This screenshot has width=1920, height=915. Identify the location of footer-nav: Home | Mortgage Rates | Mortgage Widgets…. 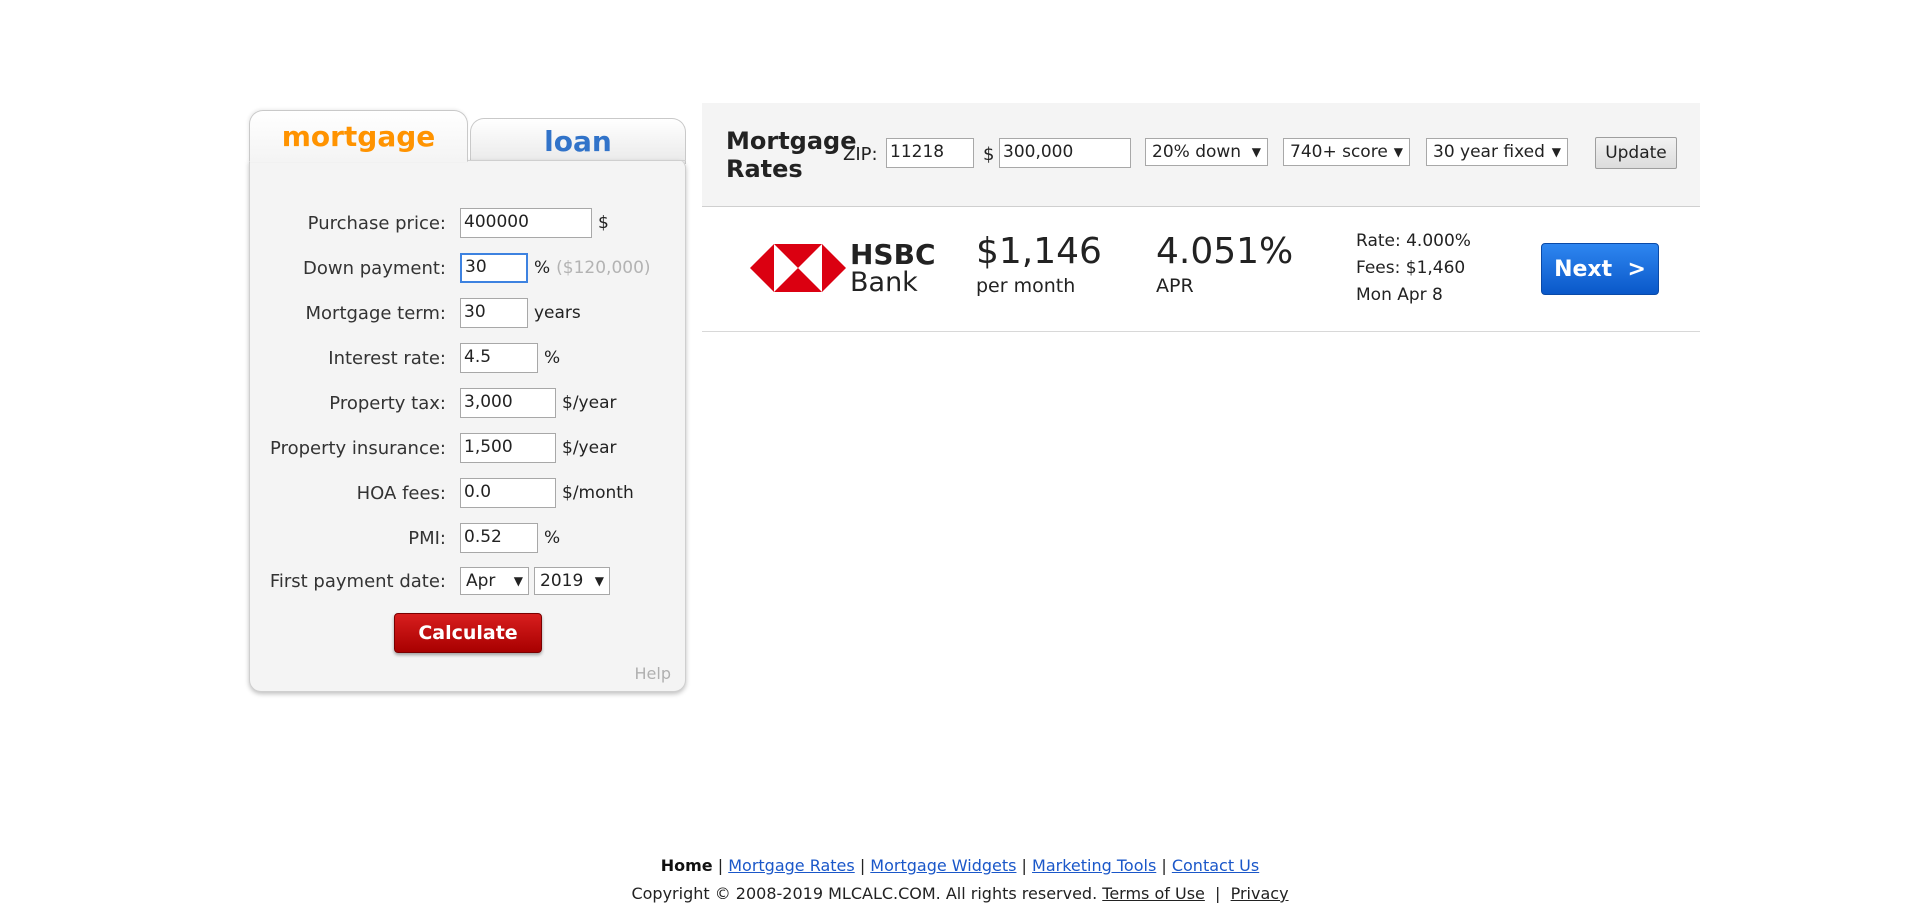
(960, 865).